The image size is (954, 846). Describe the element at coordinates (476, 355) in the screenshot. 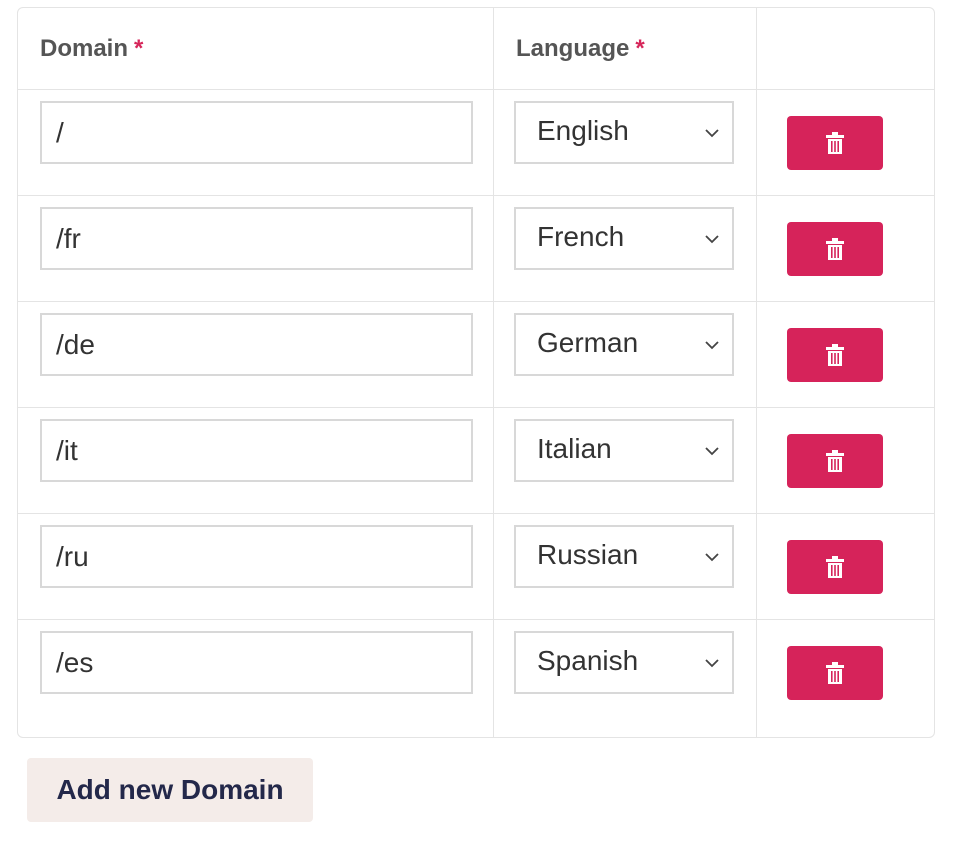

I see `table-row: German` at that location.